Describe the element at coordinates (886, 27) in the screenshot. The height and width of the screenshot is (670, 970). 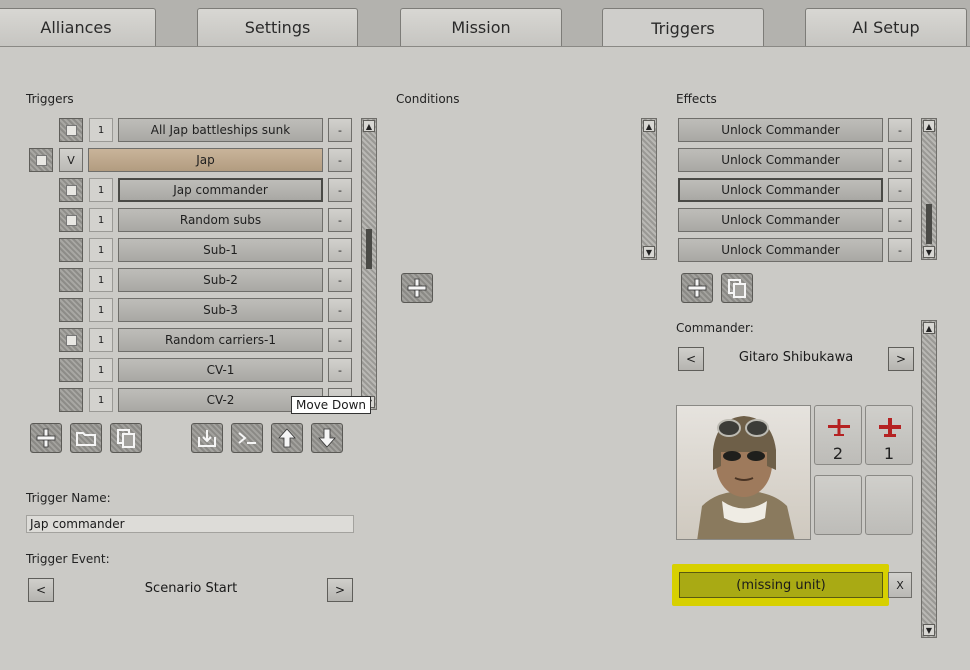
I see `tab-ai-setup: AI Setup` at that location.